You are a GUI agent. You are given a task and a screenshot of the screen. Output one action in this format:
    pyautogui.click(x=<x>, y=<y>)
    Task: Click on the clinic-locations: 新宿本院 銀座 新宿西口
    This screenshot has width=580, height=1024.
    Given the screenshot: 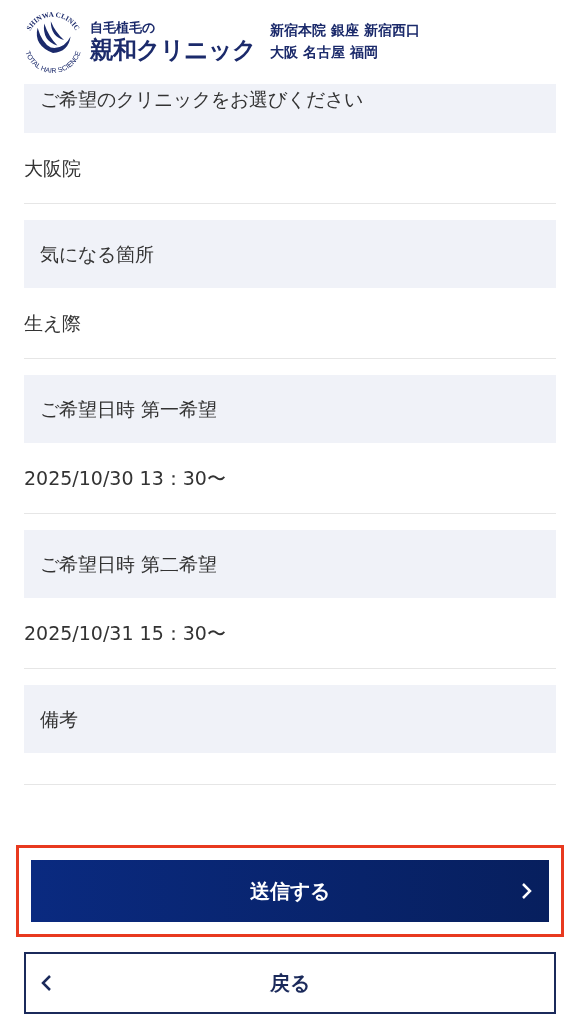 What is the action you would take?
    pyautogui.click(x=345, y=30)
    